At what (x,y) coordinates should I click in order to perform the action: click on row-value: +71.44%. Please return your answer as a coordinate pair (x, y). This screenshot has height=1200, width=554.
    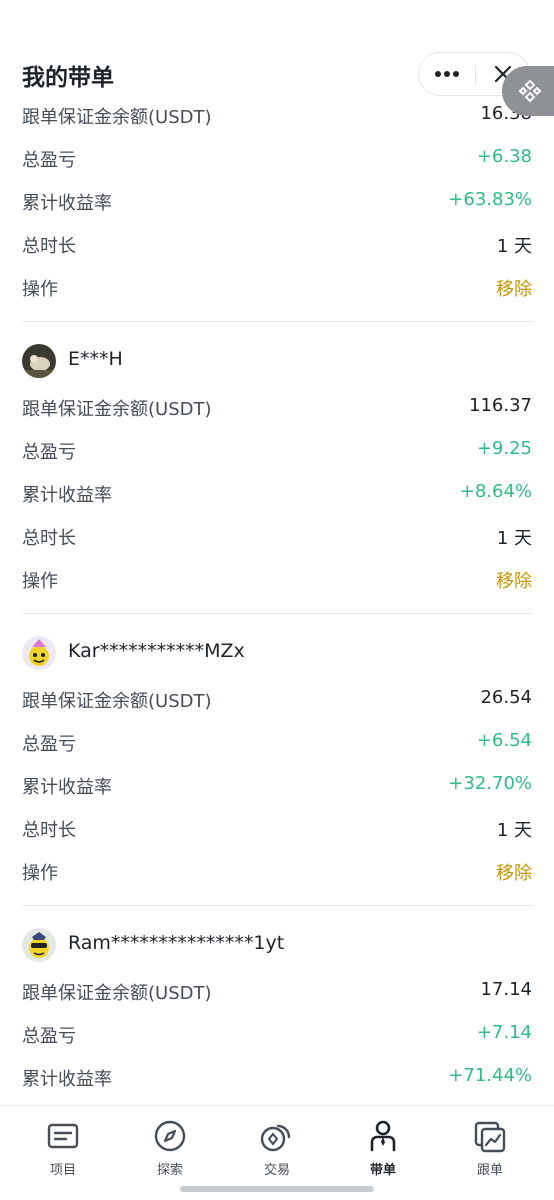
    Looking at the image, I should click on (490, 1075).